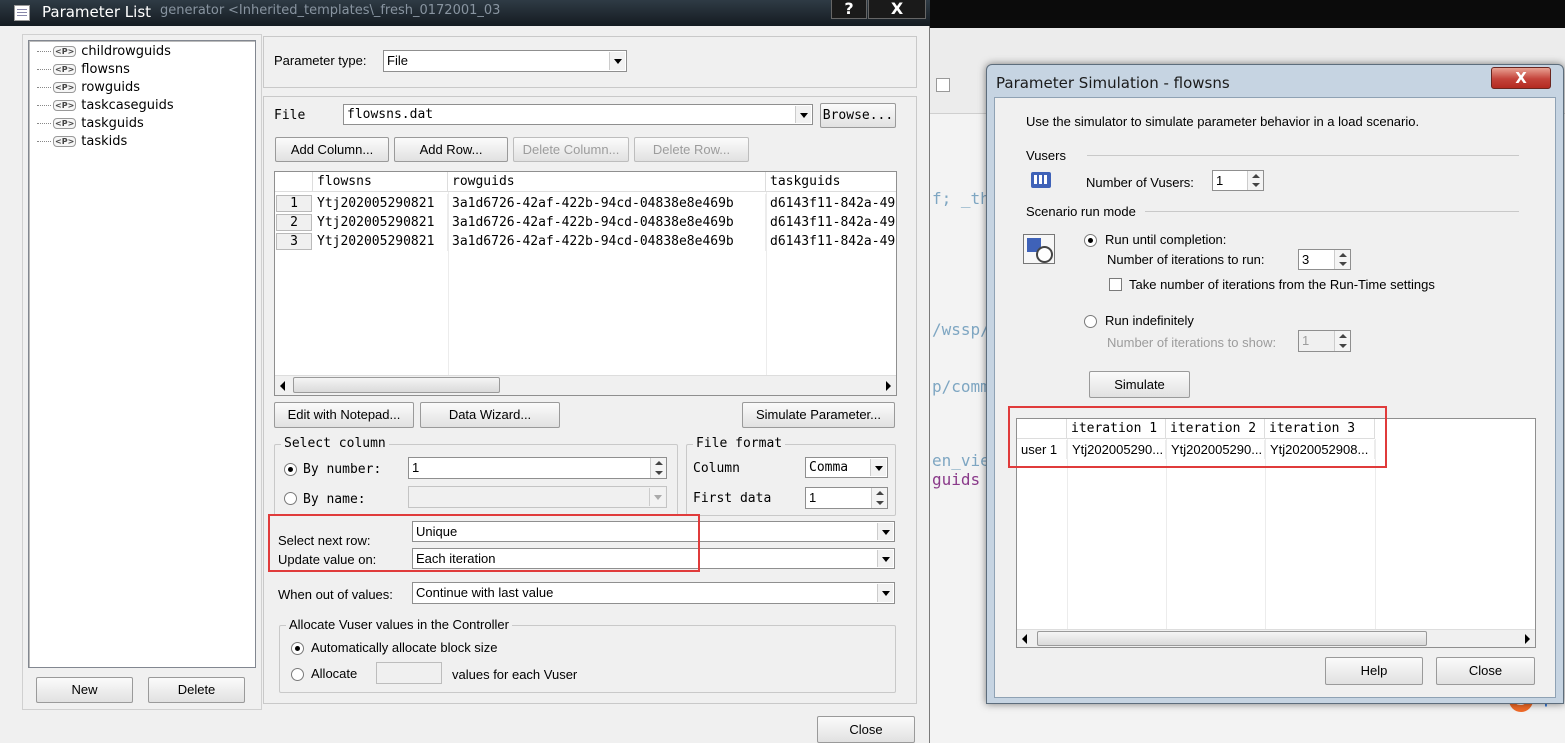  I want to click on faded-title-text: <Inherited_templates\_fresh_0172001_03, so click(364, 10).